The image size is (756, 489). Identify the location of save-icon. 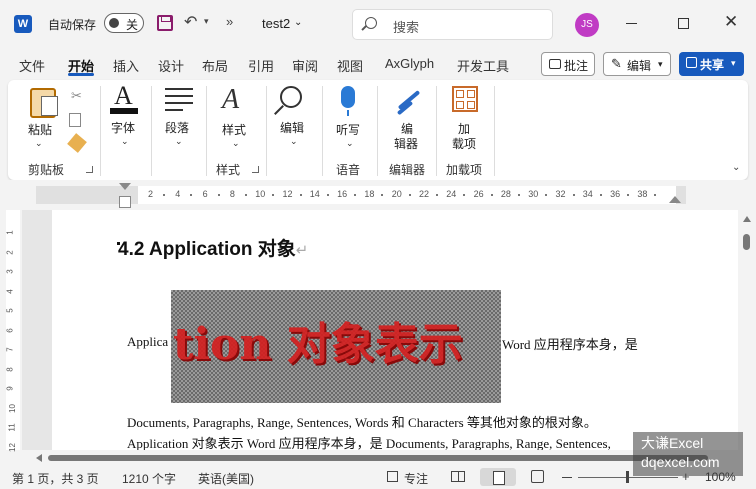
(165, 23).